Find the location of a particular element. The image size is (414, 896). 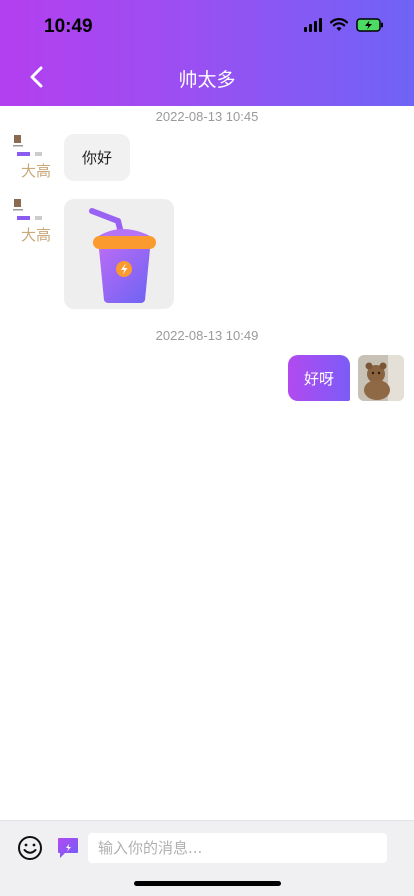

signal-icon is located at coordinates (313, 25).